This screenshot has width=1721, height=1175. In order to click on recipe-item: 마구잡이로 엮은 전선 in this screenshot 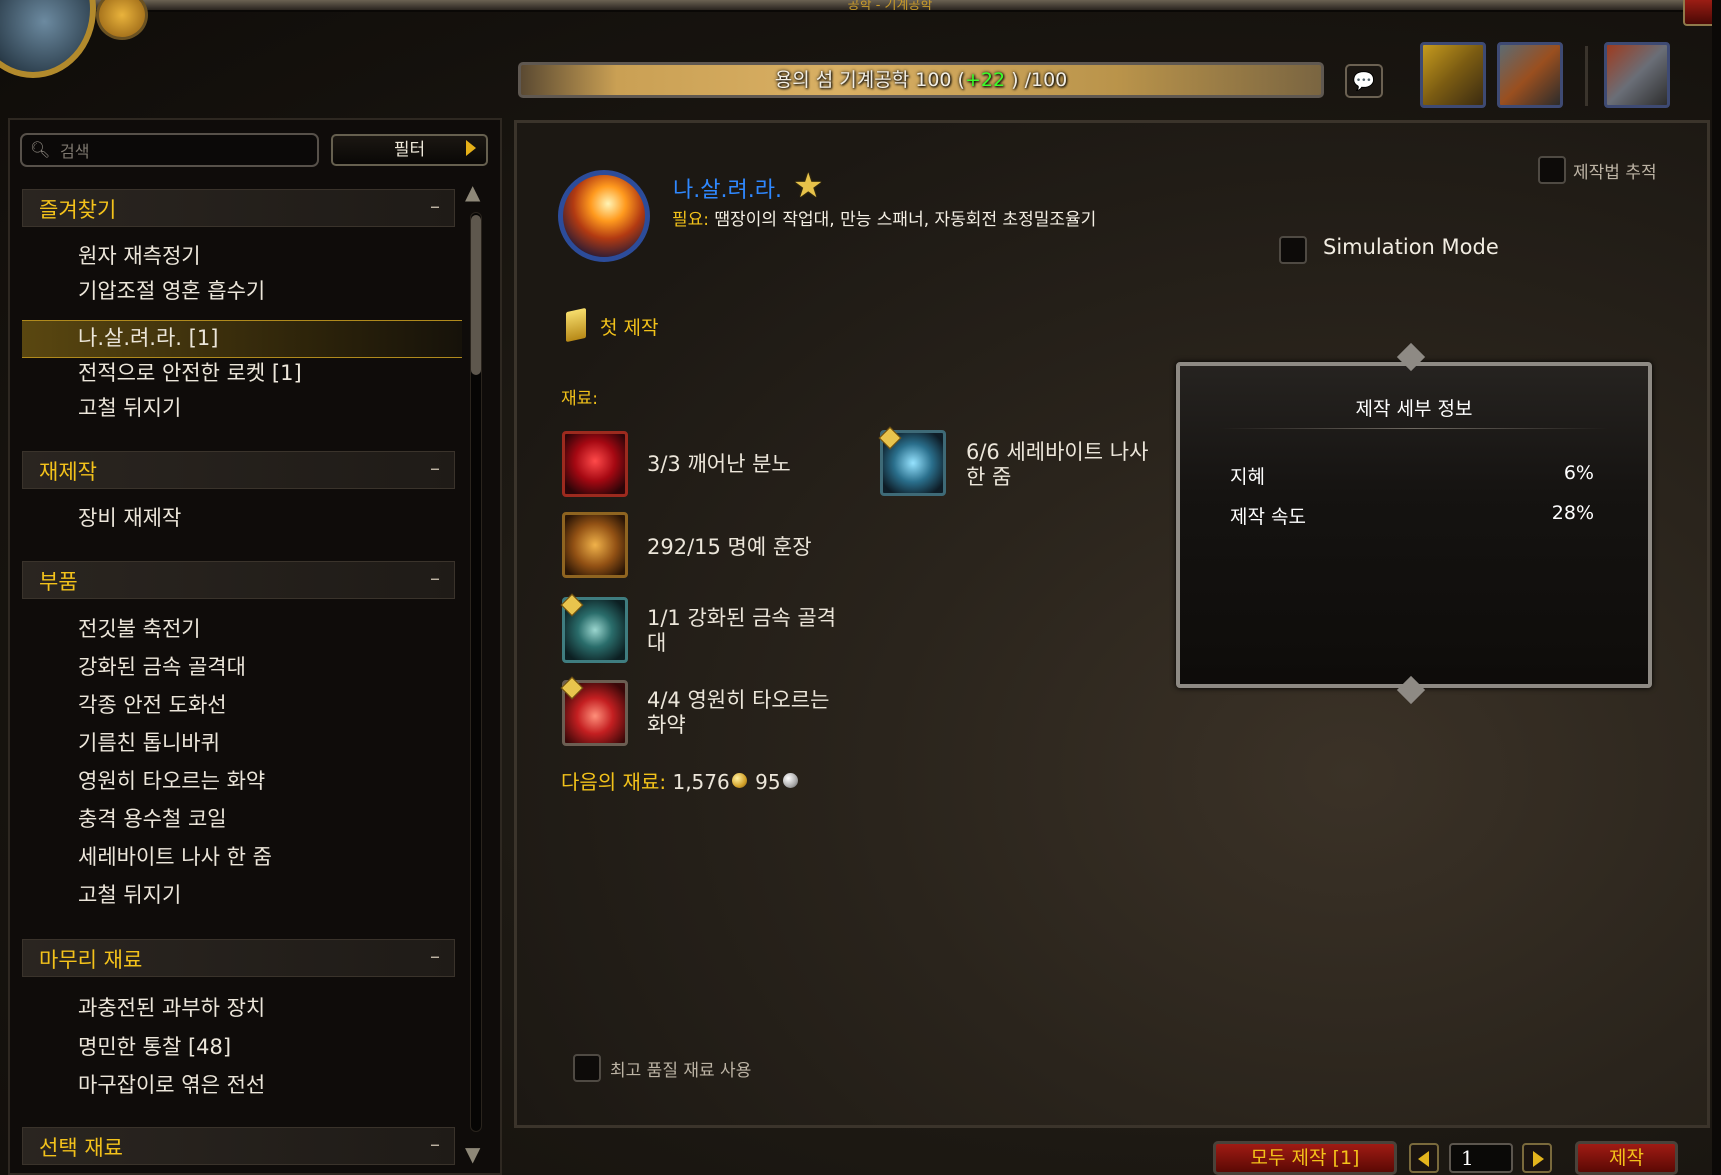, I will do `click(171, 1085)`.